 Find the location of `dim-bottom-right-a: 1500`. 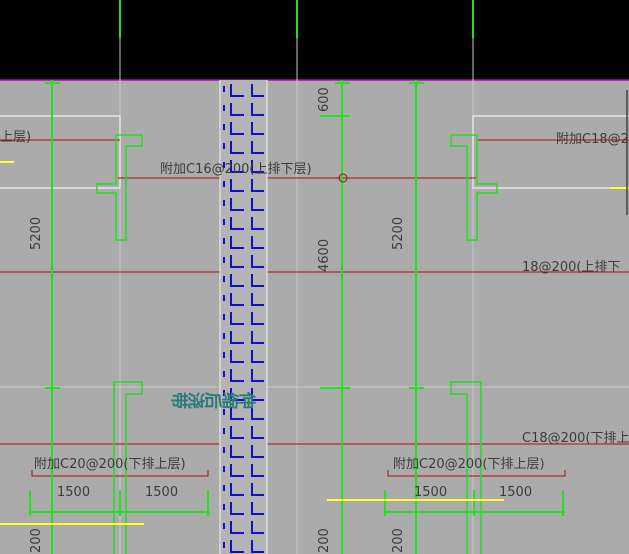

dim-bottom-right-a: 1500 is located at coordinates (430, 492).